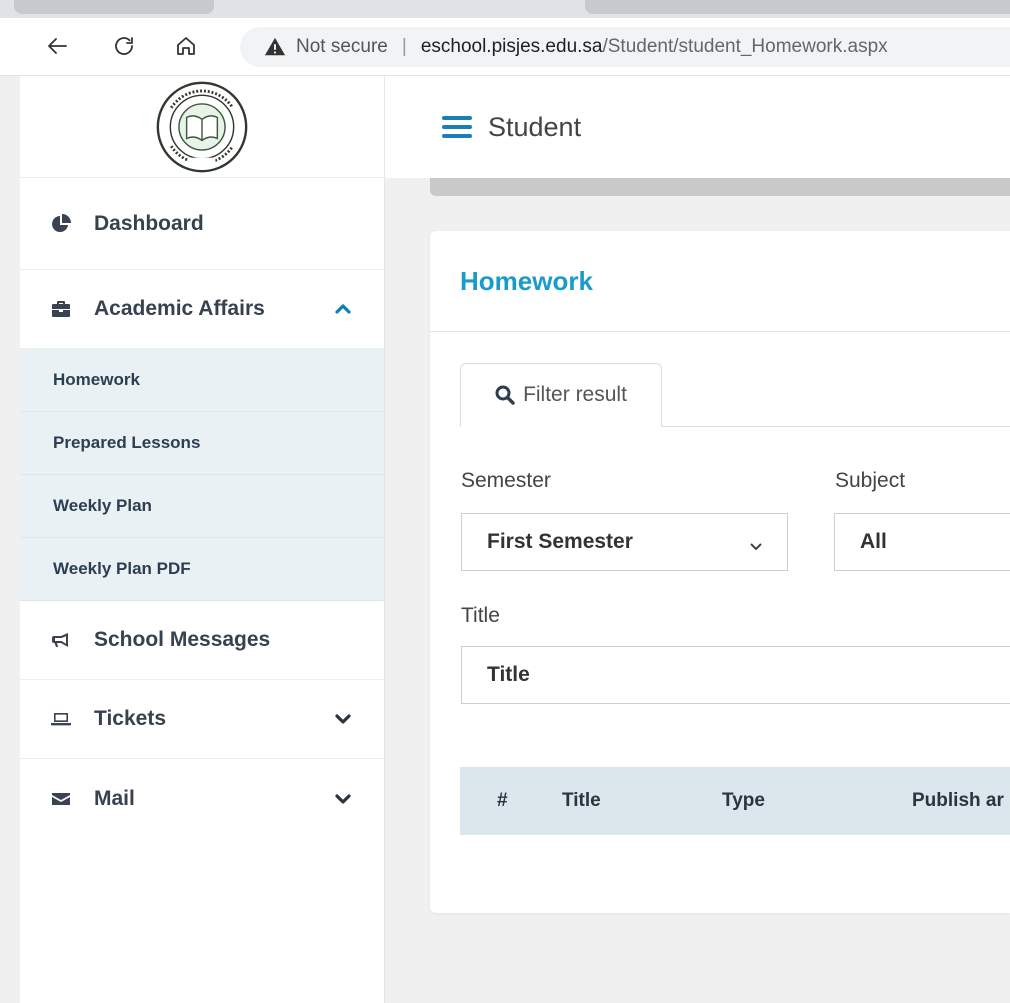 The height and width of the screenshot is (1003, 1010). I want to click on warning-icon, so click(275, 46).